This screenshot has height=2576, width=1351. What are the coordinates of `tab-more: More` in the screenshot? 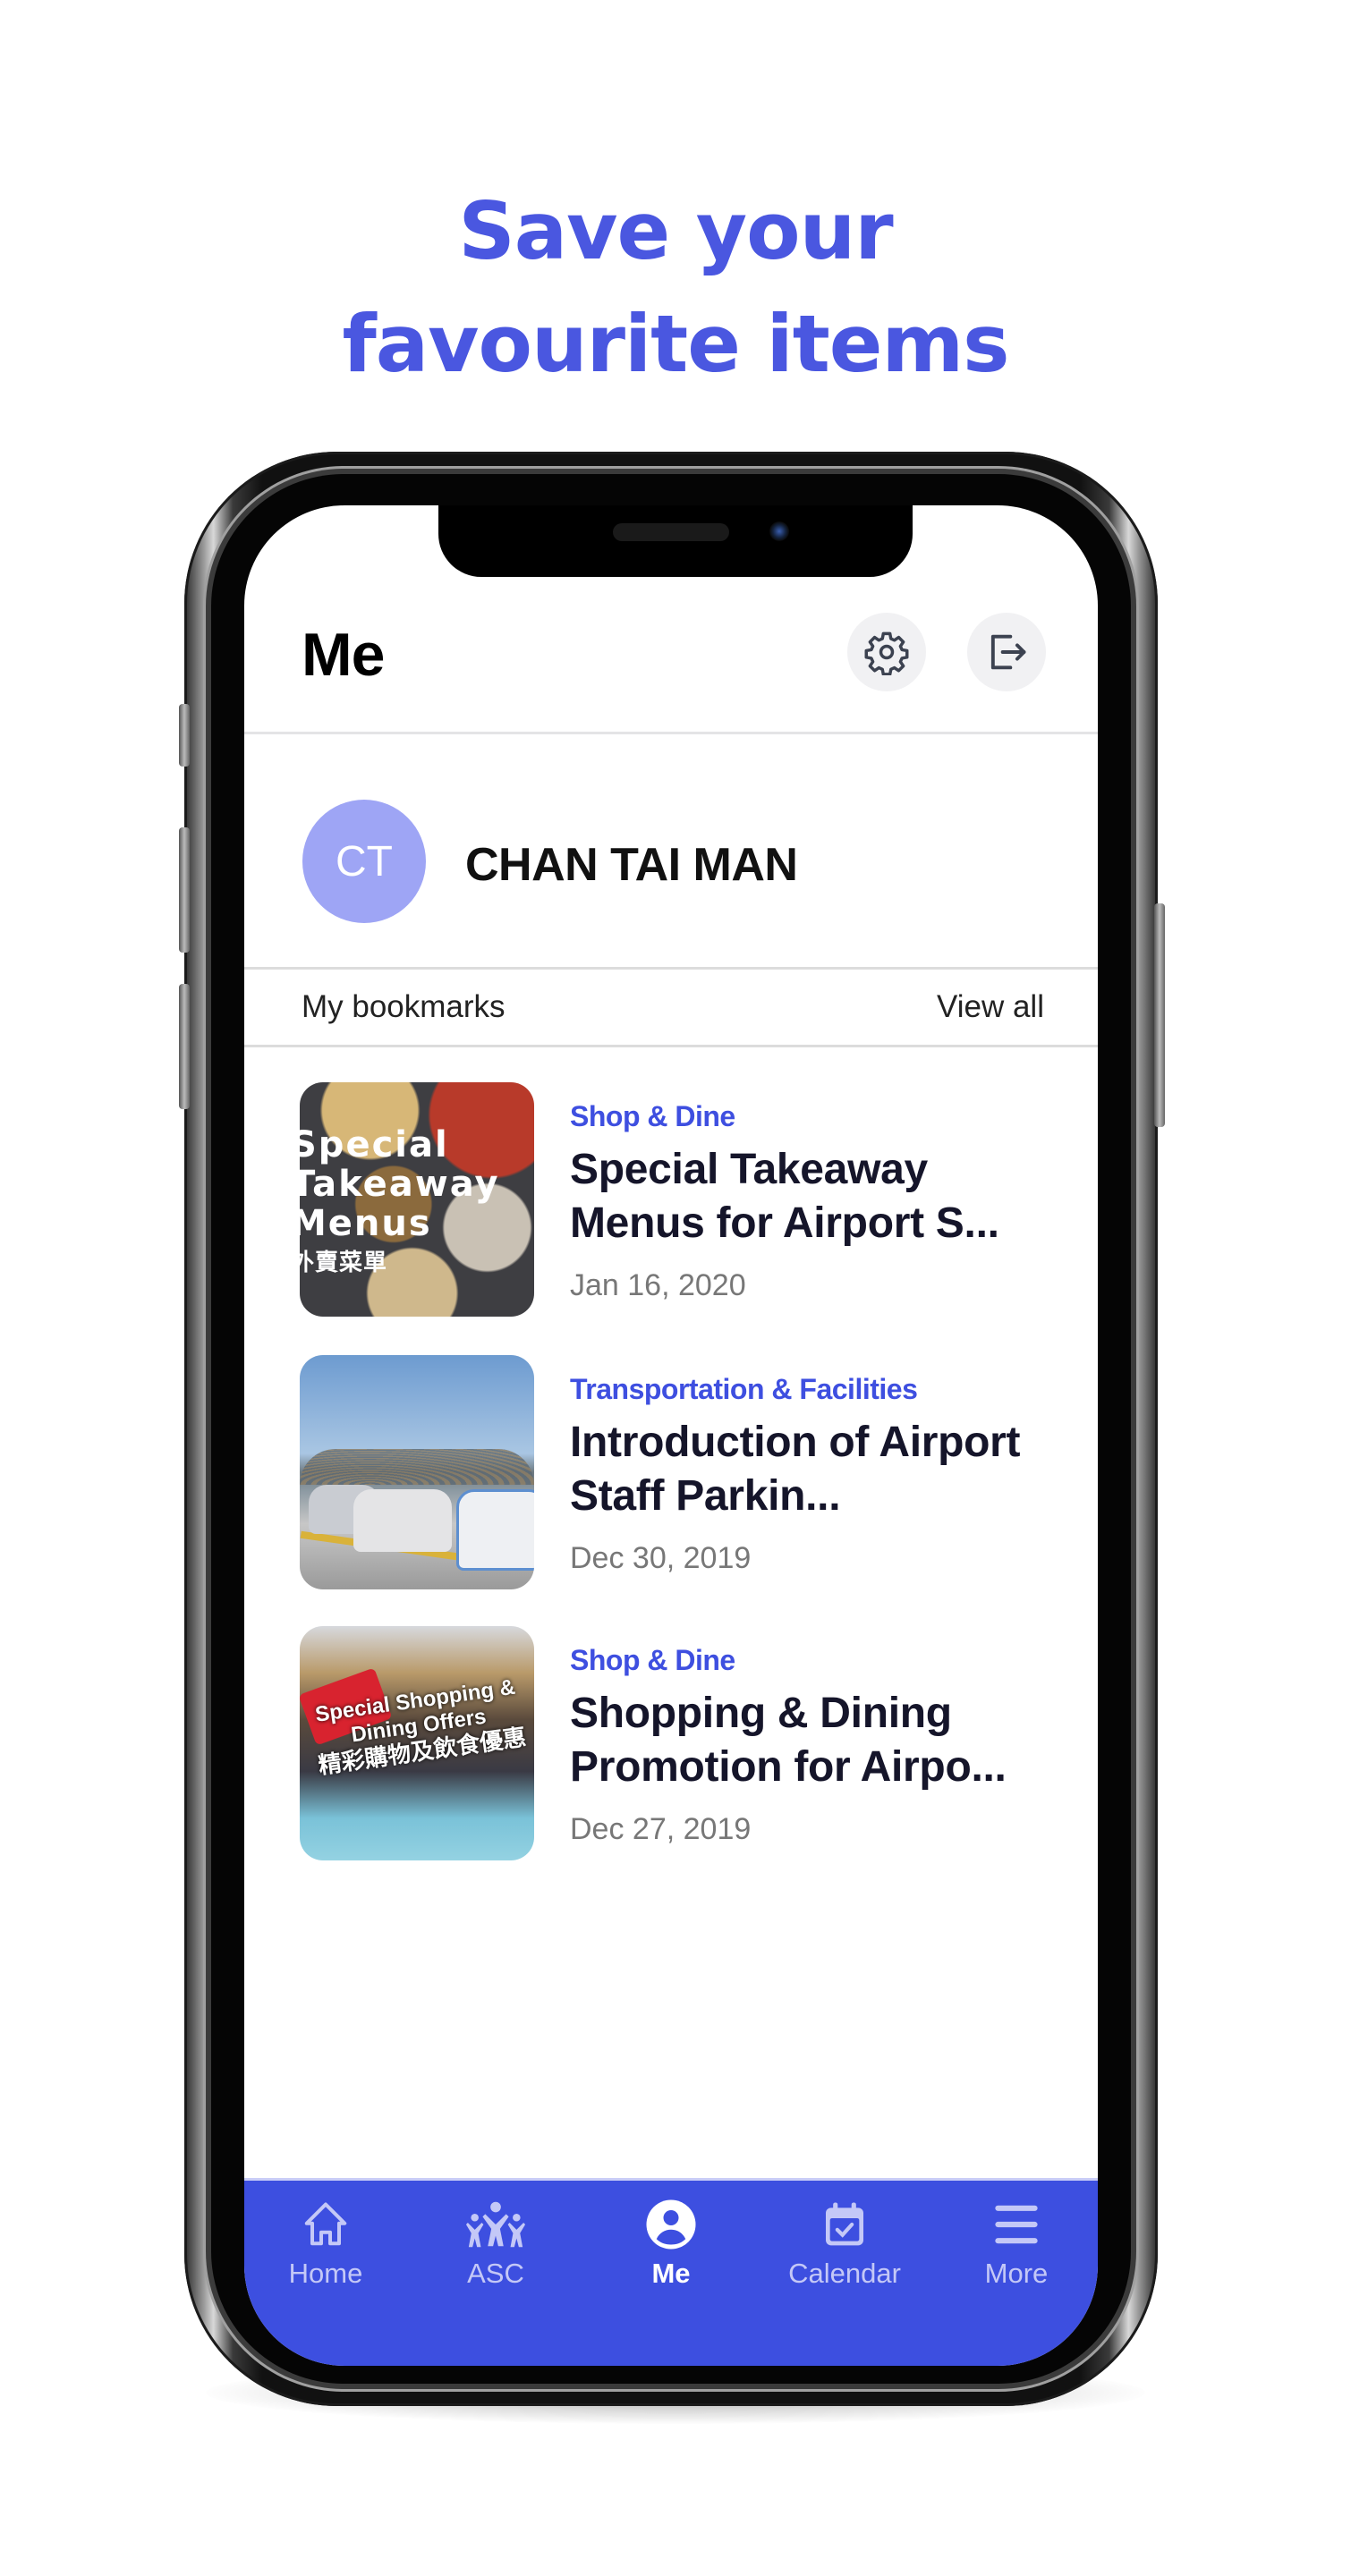 It's located at (1016, 2235).